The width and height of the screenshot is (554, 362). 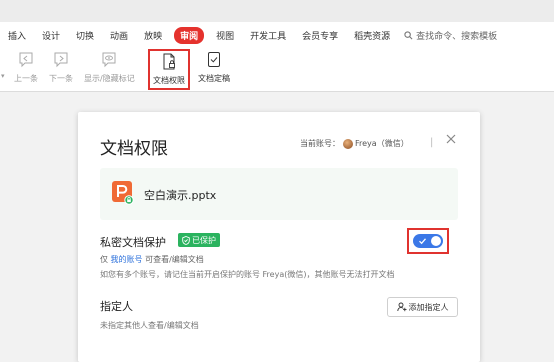 What do you see at coordinates (85, 35) in the screenshot?
I see `tab-transition: 切换` at bounding box center [85, 35].